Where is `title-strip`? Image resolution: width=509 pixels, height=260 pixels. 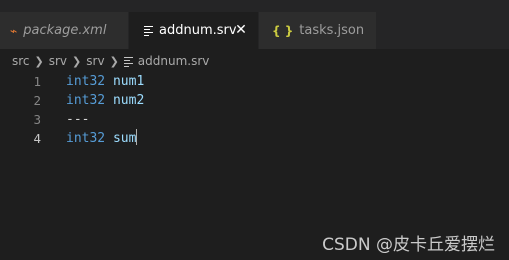 title-strip is located at coordinates (254, 6).